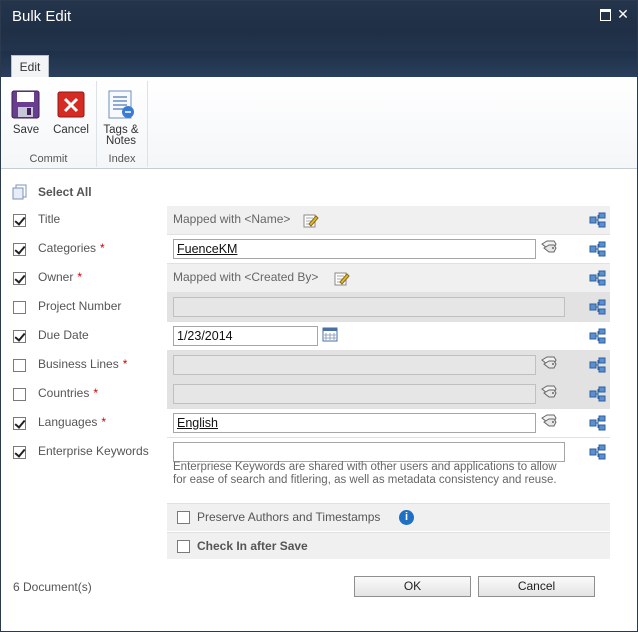 The height and width of the screenshot is (632, 638). Describe the element at coordinates (245, 336) in the screenshot. I see `due-date-input: 1/23/2014` at that location.